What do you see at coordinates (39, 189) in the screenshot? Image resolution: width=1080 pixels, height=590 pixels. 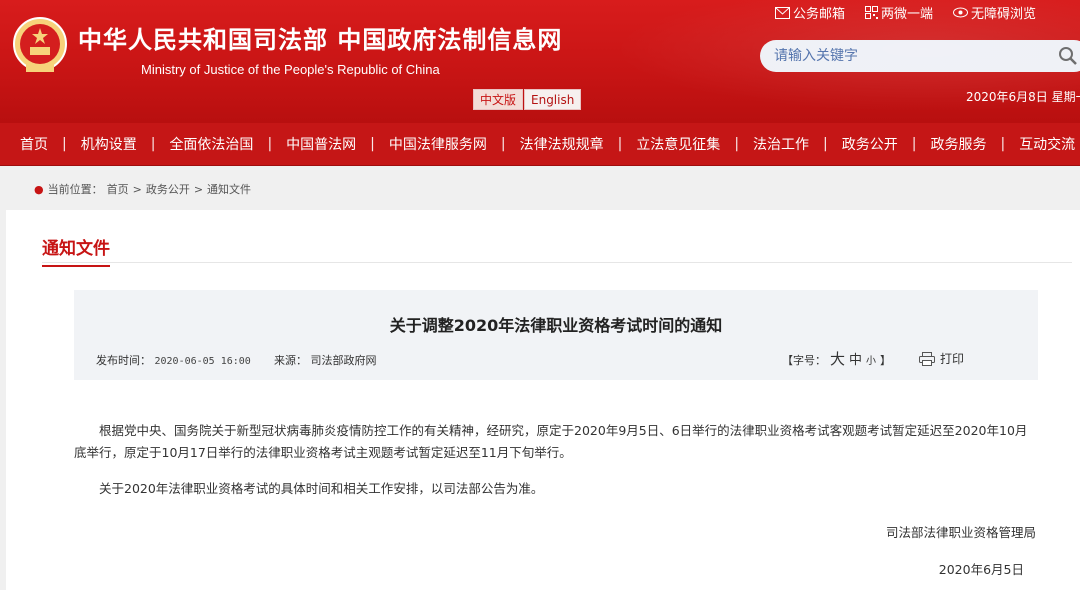 I see `location-pin-icon: ●` at bounding box center [39, 189].